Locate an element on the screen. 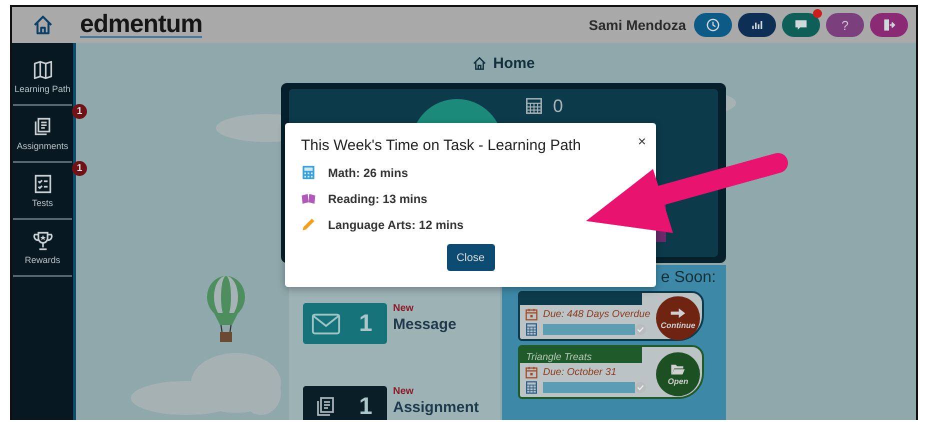 This screenshot has width=927, height=422. due-date: Due: October 31 is located at coordinates (579, 372).